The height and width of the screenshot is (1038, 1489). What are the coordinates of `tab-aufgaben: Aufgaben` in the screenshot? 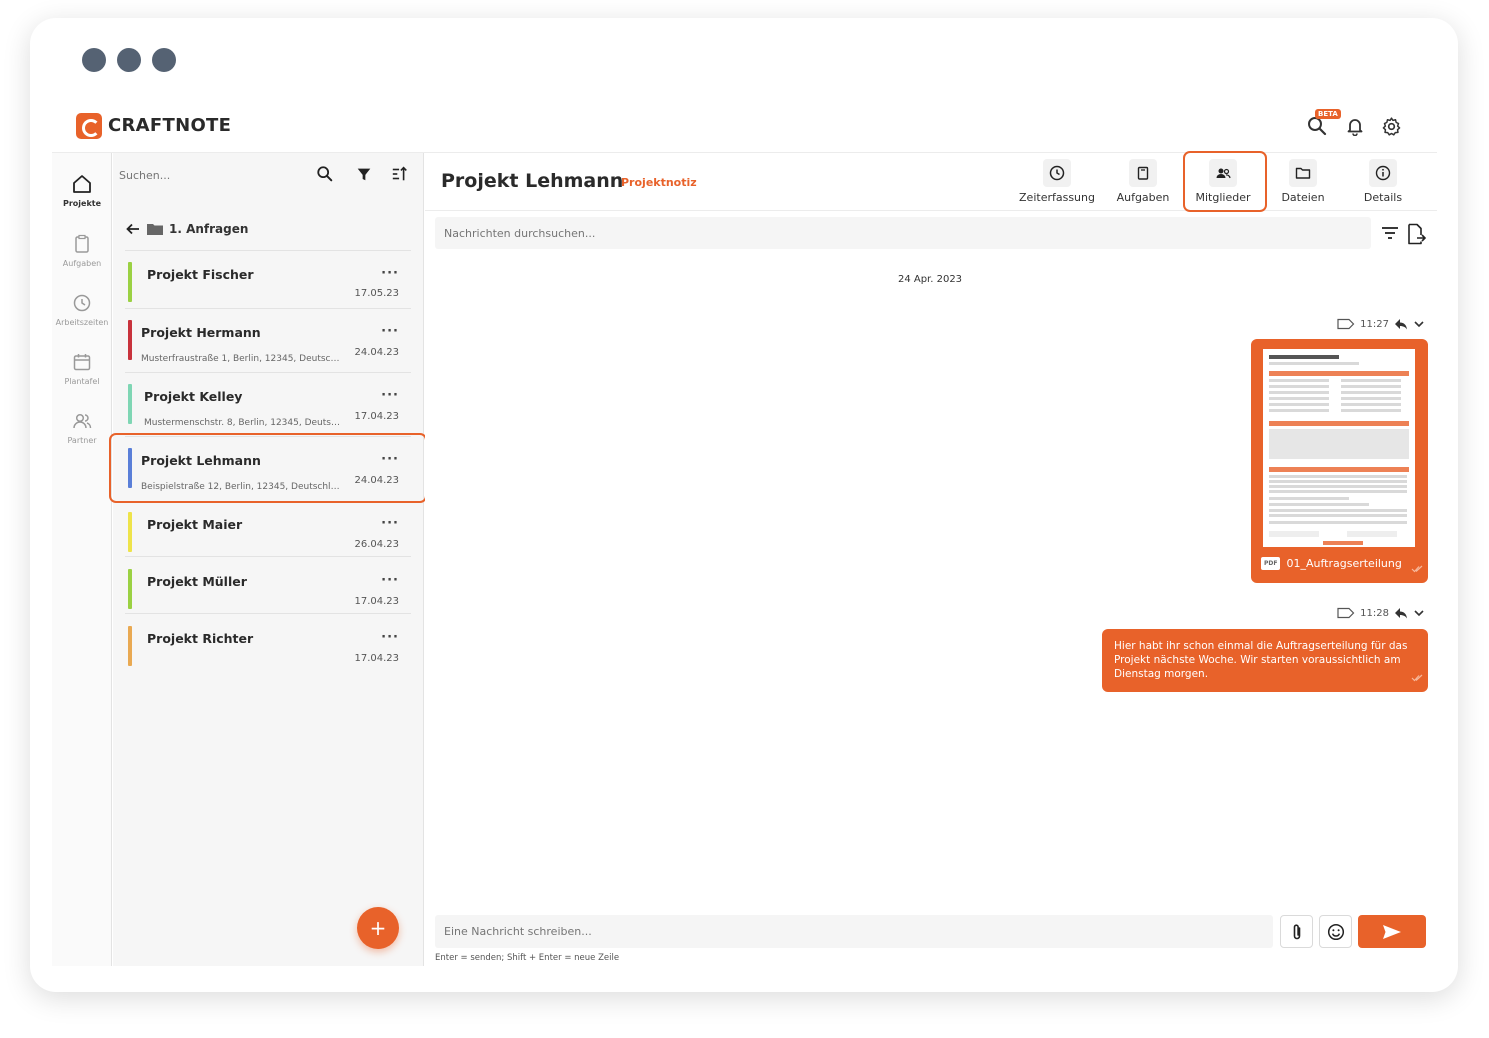 It's located at (1143, 181).